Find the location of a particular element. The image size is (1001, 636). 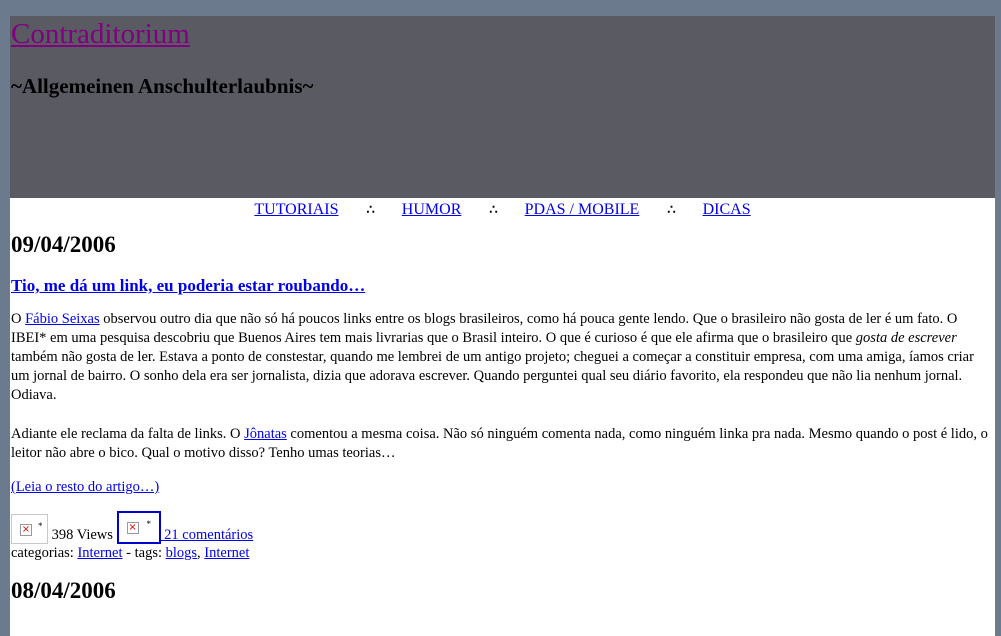

jonatas-link: Jônatas is located at coordinates (265, 434).